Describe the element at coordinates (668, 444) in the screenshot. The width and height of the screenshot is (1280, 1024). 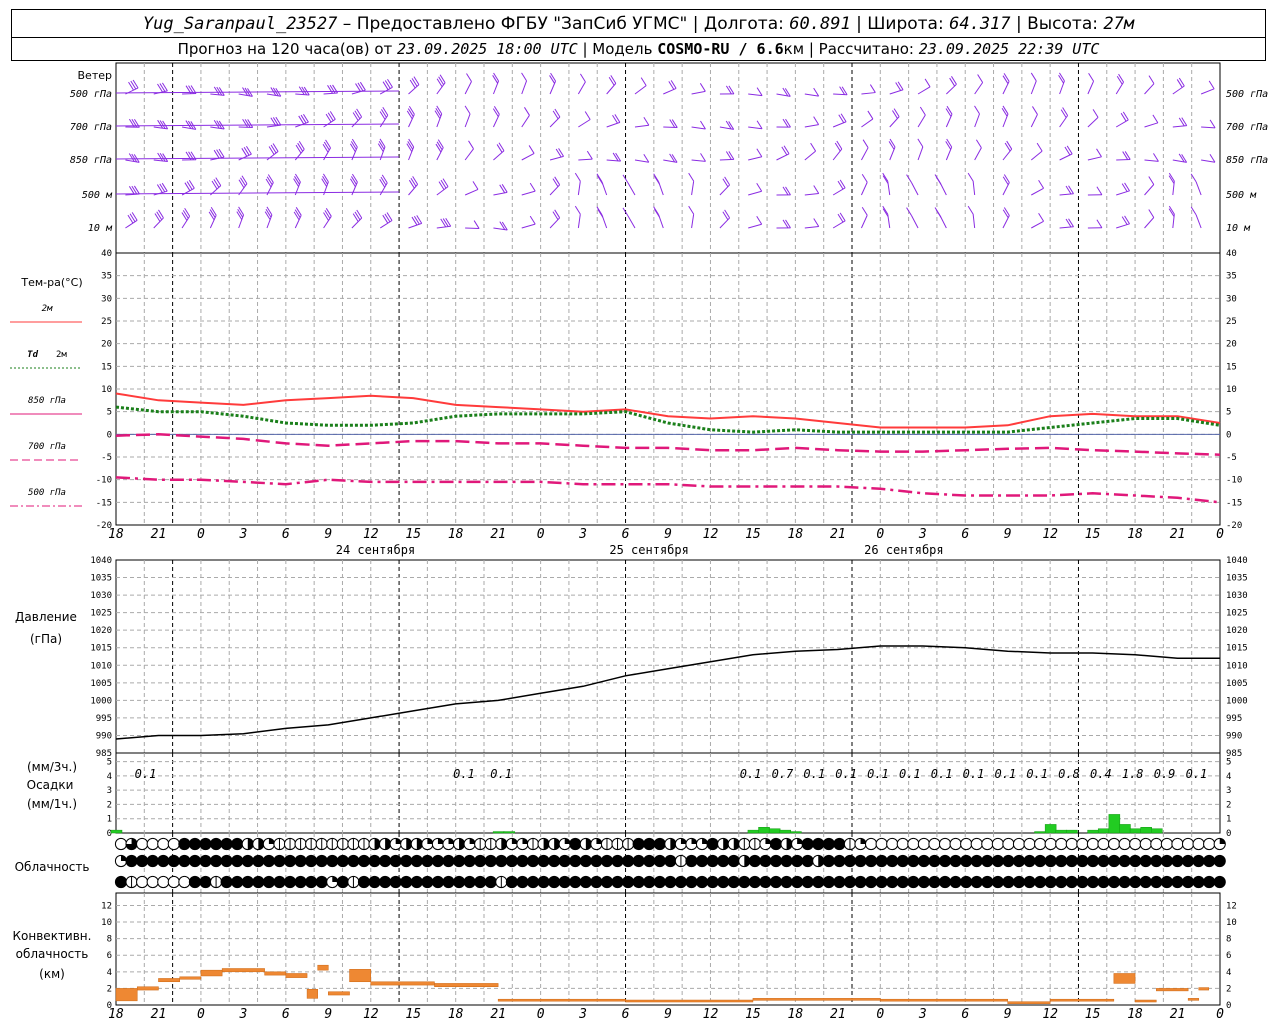
I see `series-850hpa` at that location.